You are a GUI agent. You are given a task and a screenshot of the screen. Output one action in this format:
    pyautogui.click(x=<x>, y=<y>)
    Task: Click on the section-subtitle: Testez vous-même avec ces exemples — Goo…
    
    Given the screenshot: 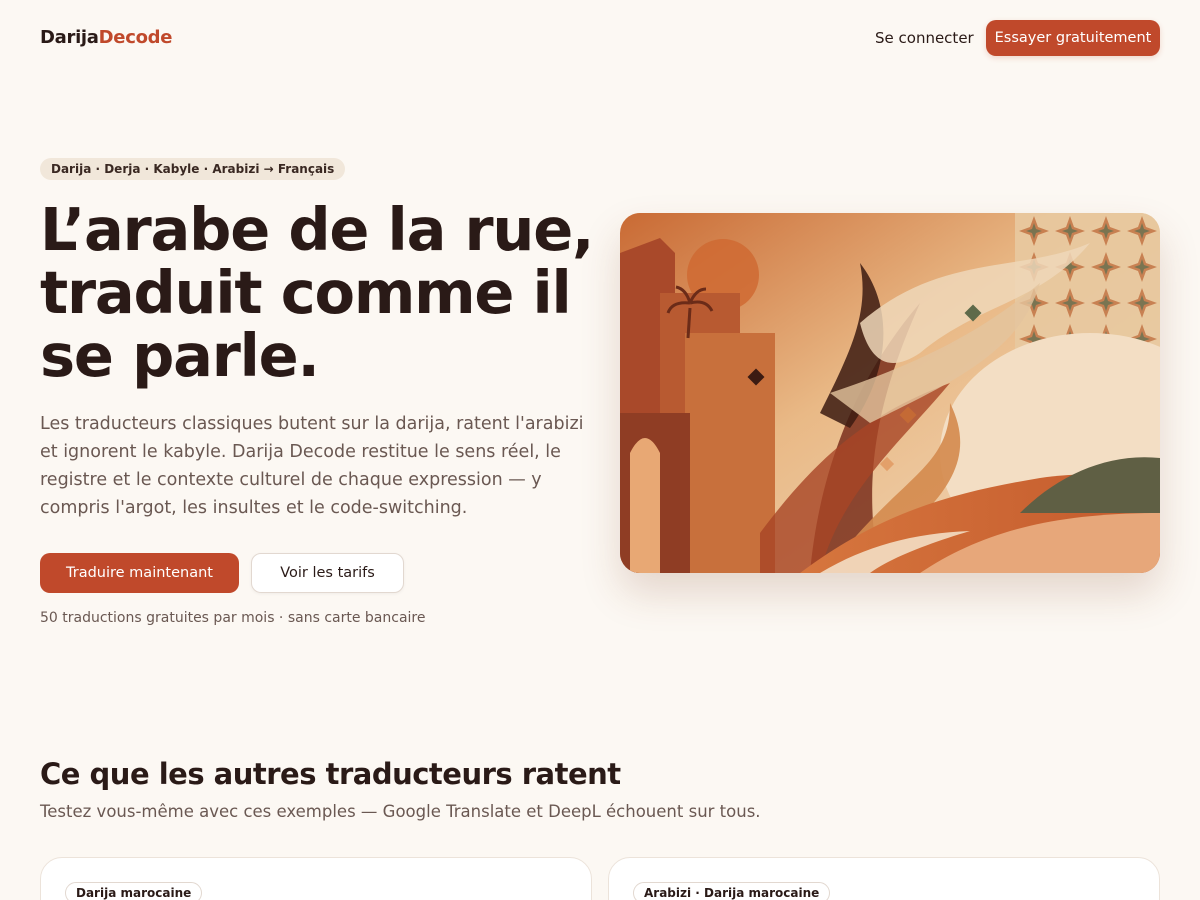 What is the action you would take?
    pyautogui.click(x=400, y=811)
    